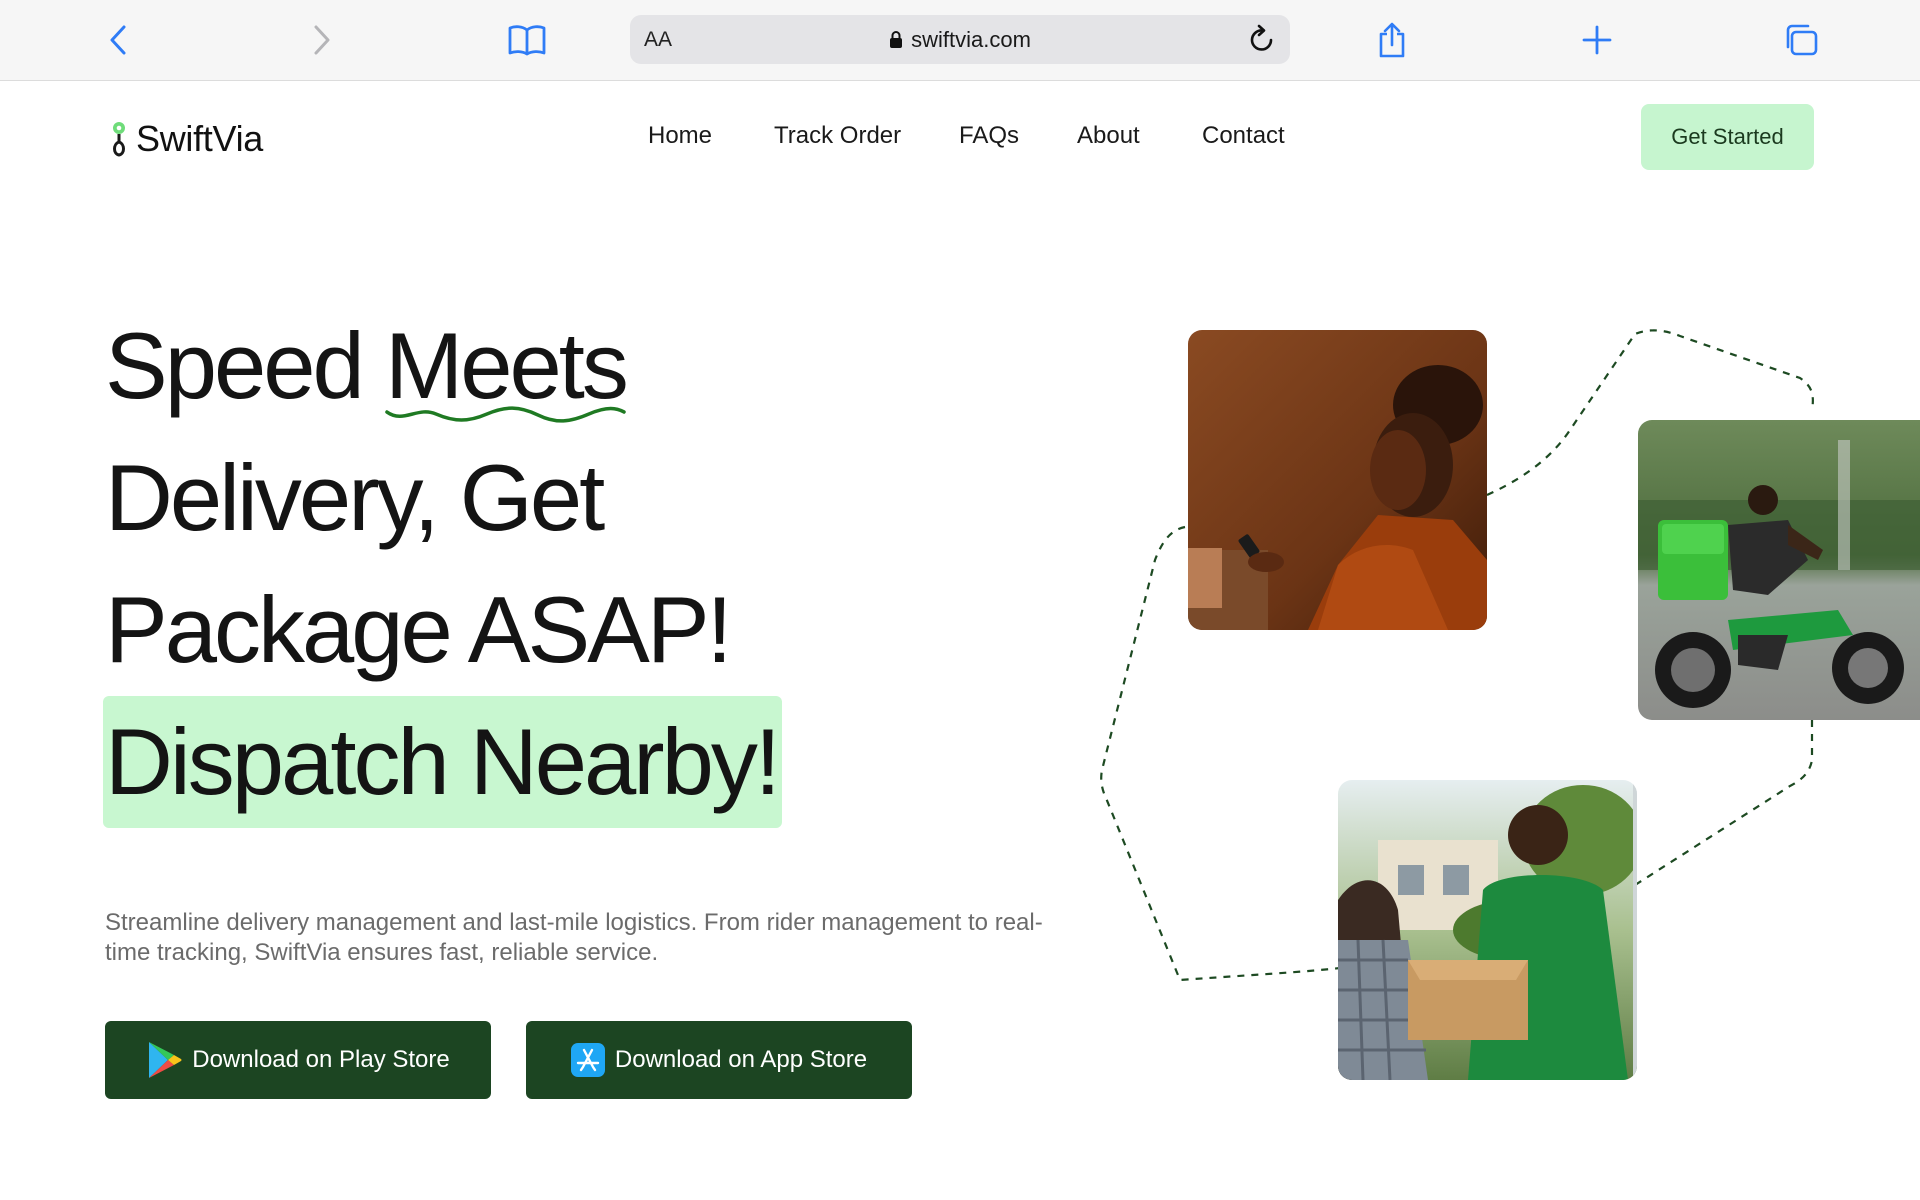 The width and height of the screenshot is (1920, 1200). I want to click on tab-overview-button, so click(1801, 40).